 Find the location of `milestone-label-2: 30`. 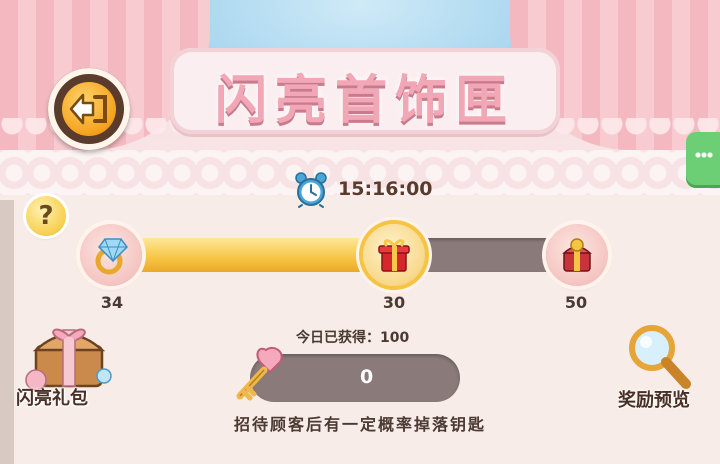

milestone-label-2: 30 is located at coordinates (394, 302).